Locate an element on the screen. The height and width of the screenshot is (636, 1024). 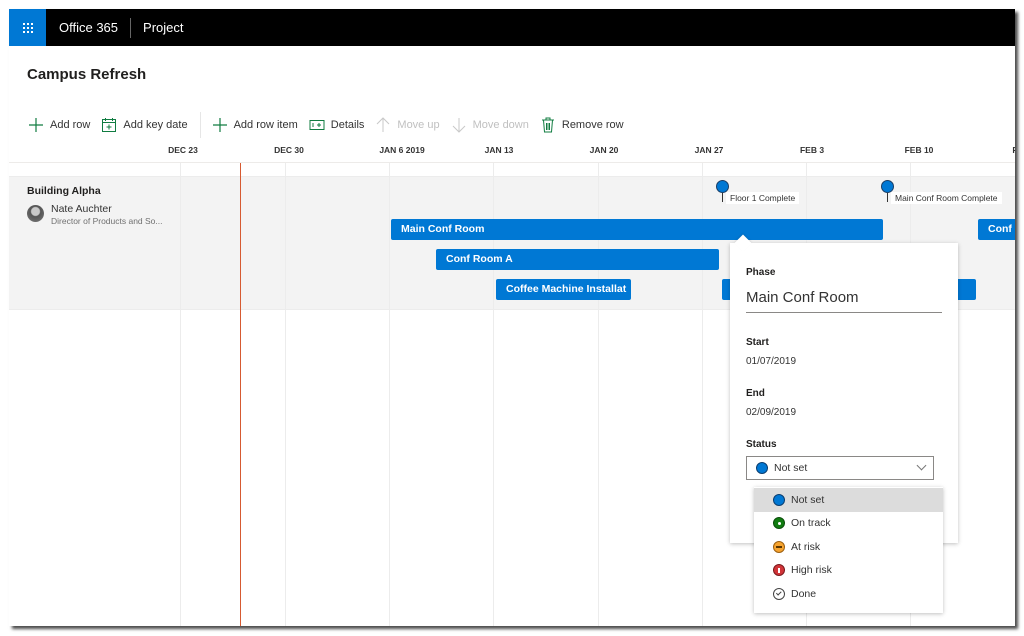
date-label: DEC 23 is located at coordinates (183, 150).